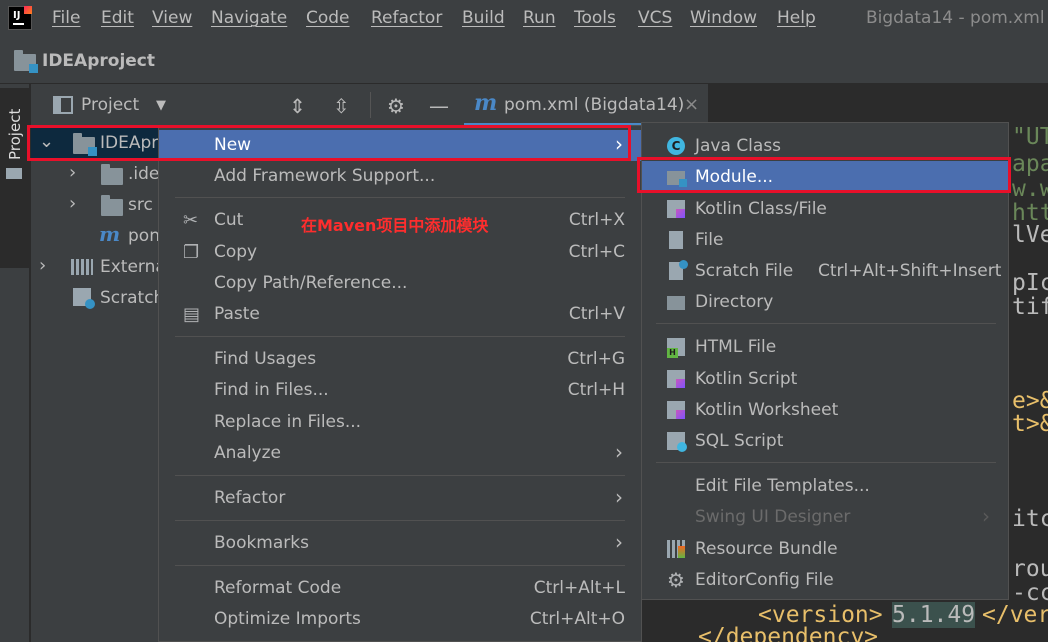 The width and height of the screenshot is (1048, 642). I want to click on menu-item-sql-script: SQL Script, so click(825, 440).